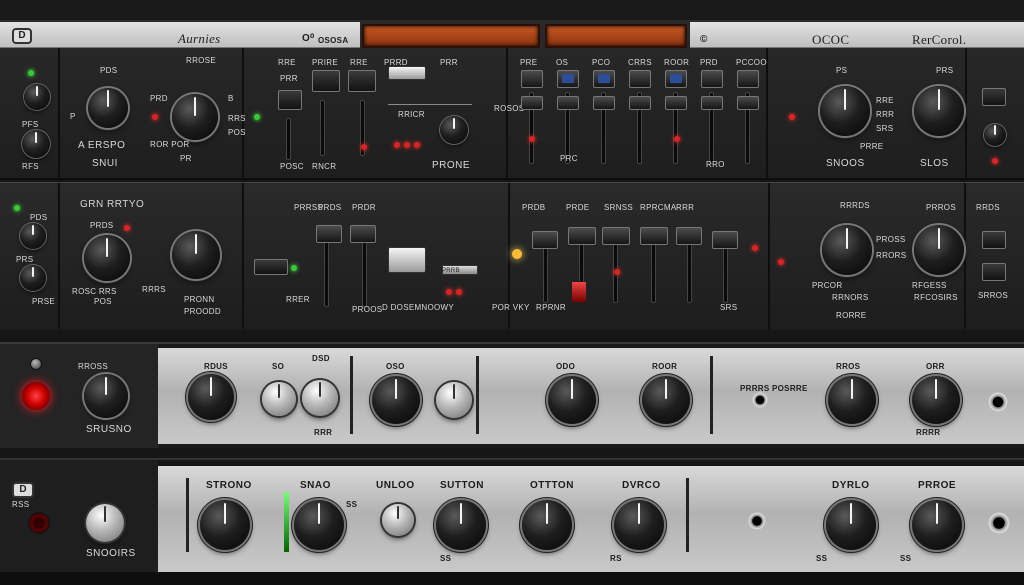 This screenshot has width=1024, height=585. I want to click on ch6-fader, so click(712, 79).